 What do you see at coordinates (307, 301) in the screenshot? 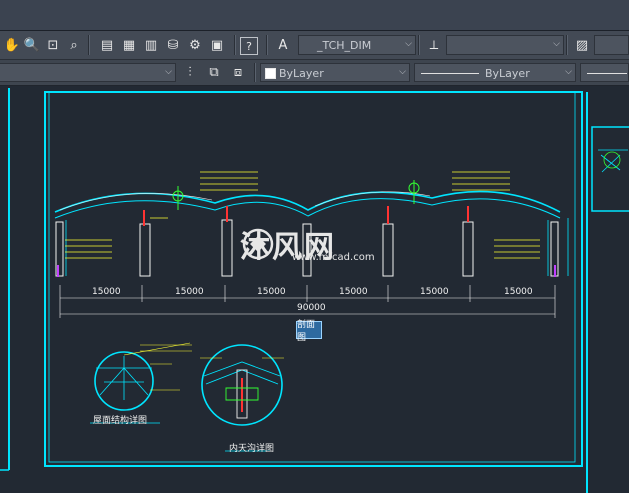
I see `dimension-lines` at bounding box center [307, 301].